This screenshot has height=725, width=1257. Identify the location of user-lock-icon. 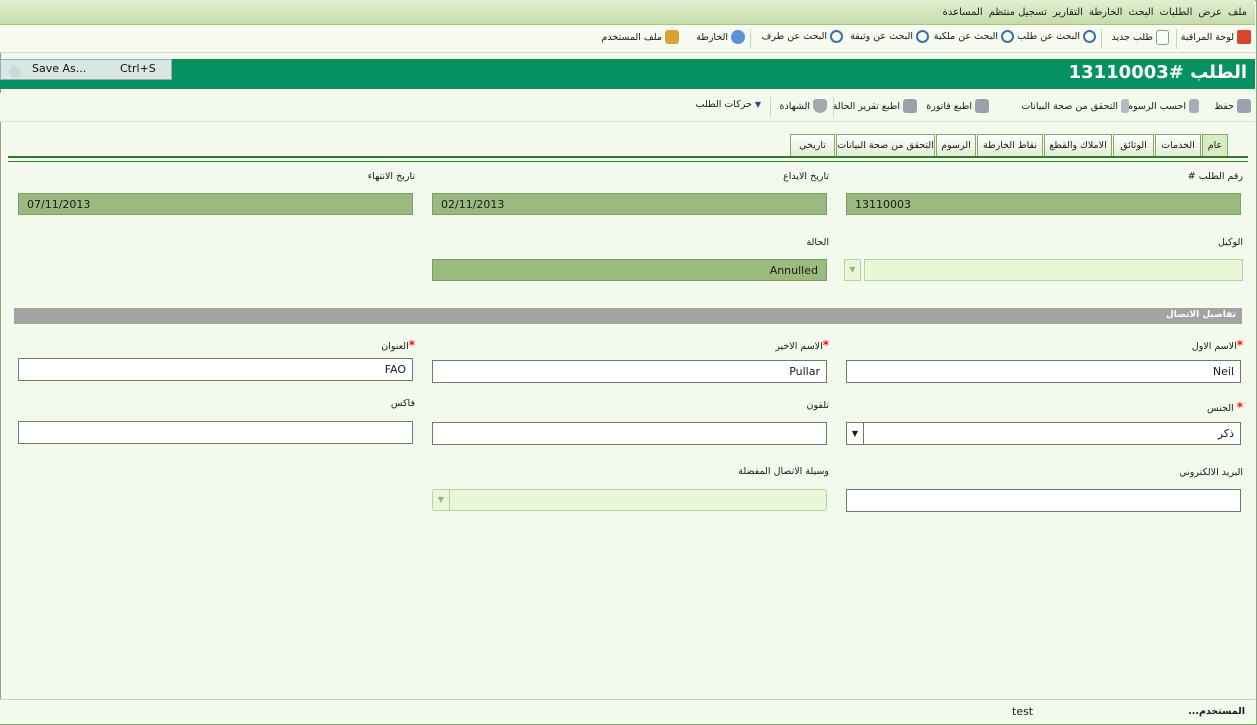
(672, 37).